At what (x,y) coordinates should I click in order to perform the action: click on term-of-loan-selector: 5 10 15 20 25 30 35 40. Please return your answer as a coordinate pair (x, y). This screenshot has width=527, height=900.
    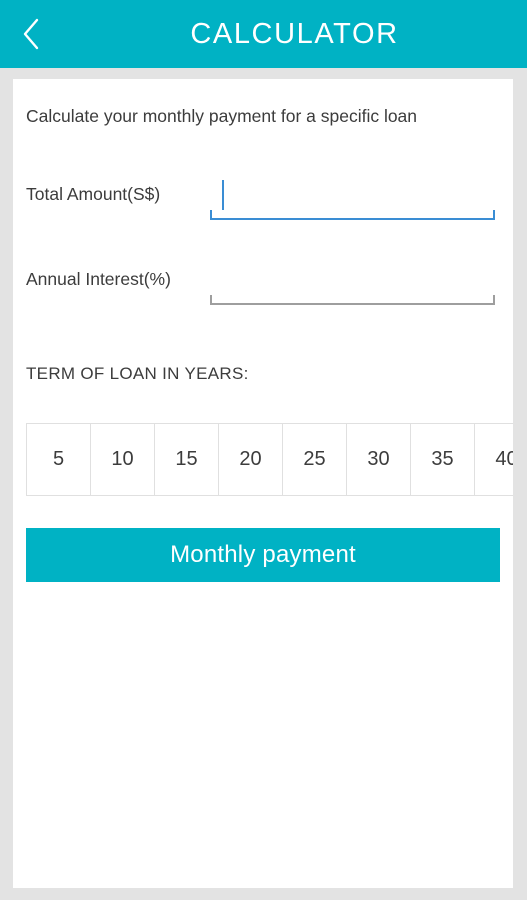
    Looking at the image, I should click on (269, 459).